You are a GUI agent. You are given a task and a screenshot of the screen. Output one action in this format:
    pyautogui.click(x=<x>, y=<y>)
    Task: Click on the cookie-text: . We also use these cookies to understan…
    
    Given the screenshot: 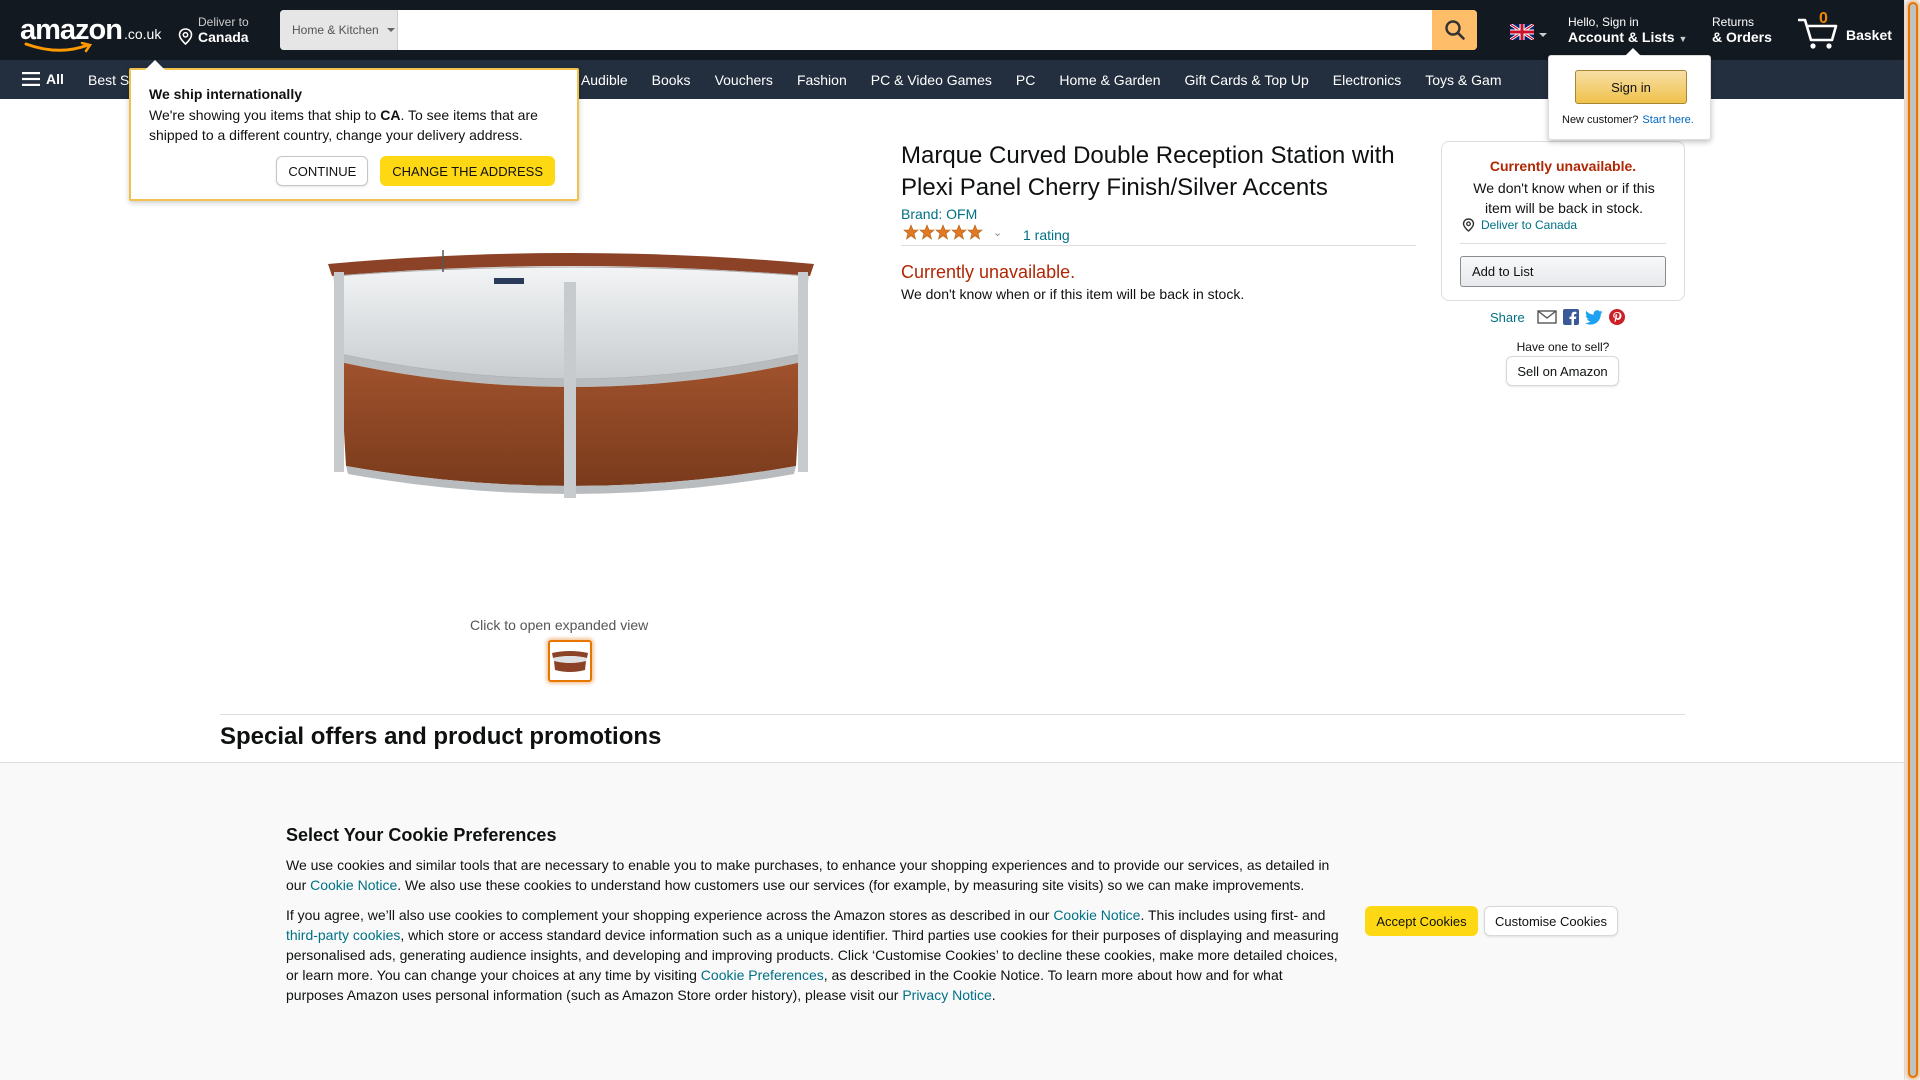 What is the action you would take?
    pyautogui.click(x=851, y=885)
    